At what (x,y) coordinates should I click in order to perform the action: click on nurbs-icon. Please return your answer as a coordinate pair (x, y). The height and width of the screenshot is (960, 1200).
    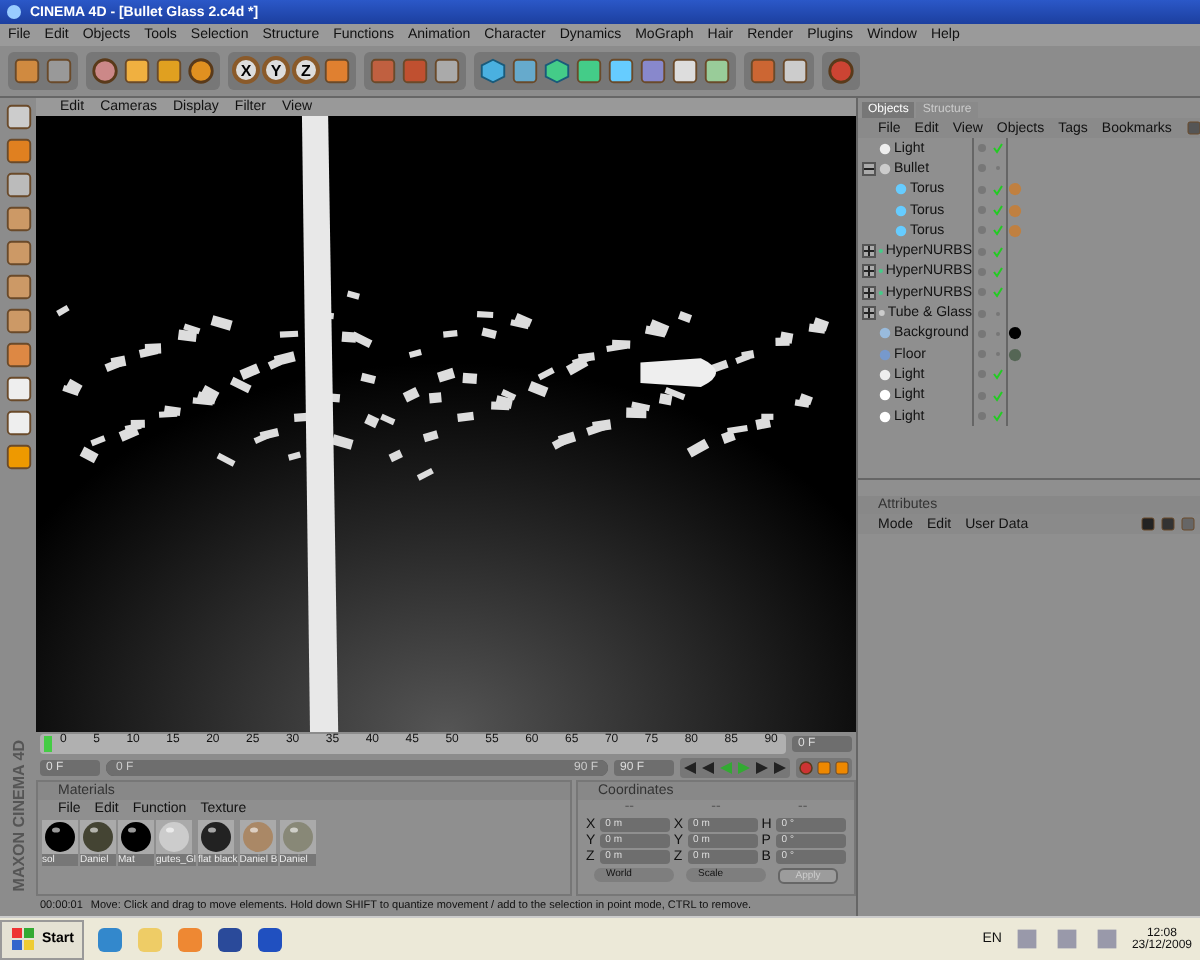
    Looking at the image, I should click on (557, 71).